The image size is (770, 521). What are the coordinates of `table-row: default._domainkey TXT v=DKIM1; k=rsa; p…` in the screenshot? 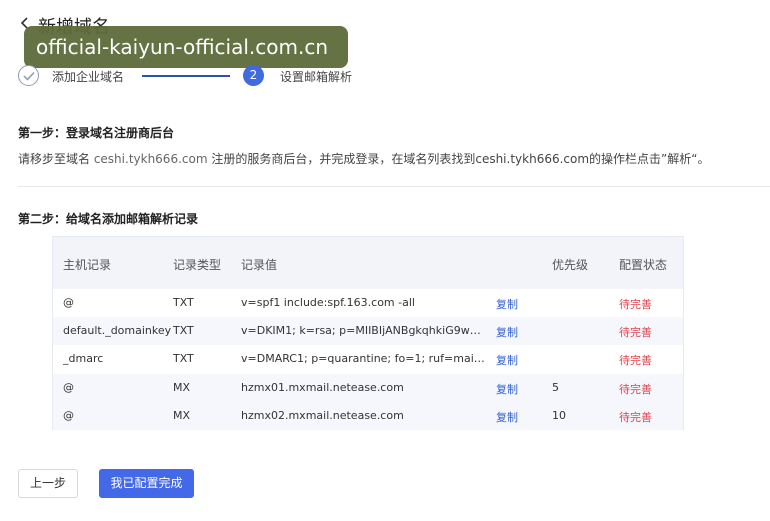 It's located at (368, 331).